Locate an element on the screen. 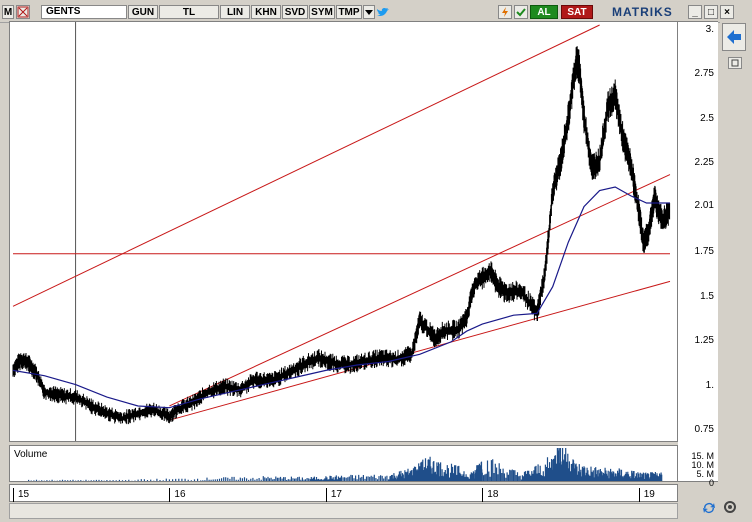 The image size is (752, 522). settings-button is located at coordinates (731, 508).